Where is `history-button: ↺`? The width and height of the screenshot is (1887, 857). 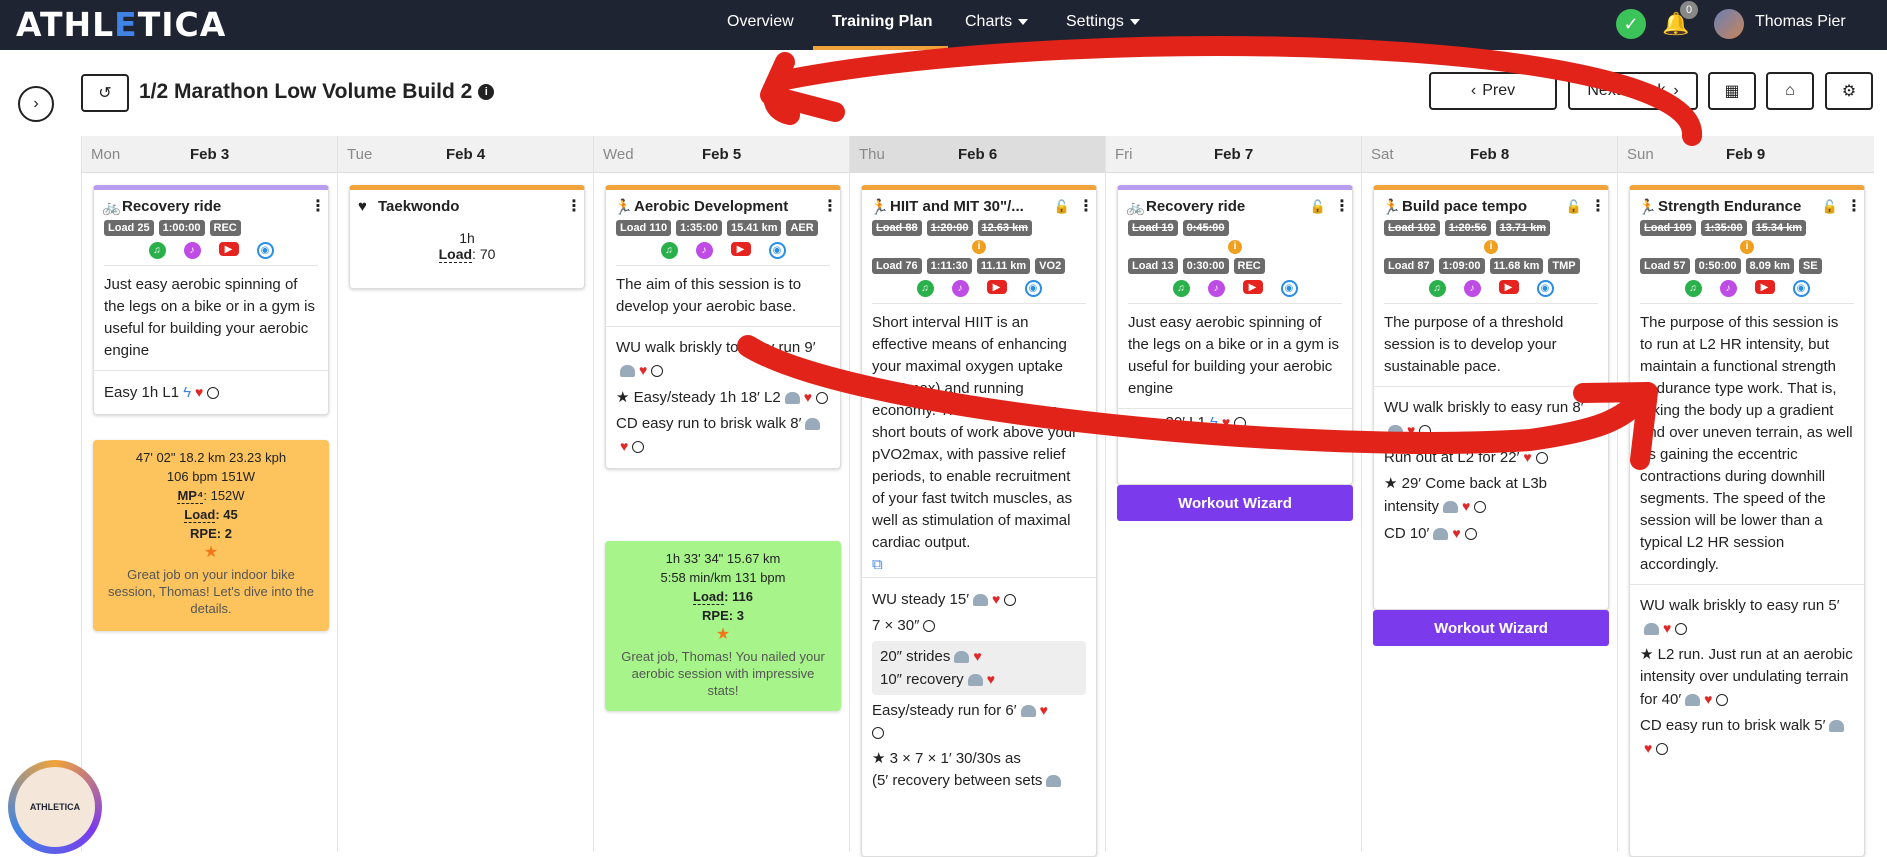 history-button: ↺ is located at coordinates (105, 93).